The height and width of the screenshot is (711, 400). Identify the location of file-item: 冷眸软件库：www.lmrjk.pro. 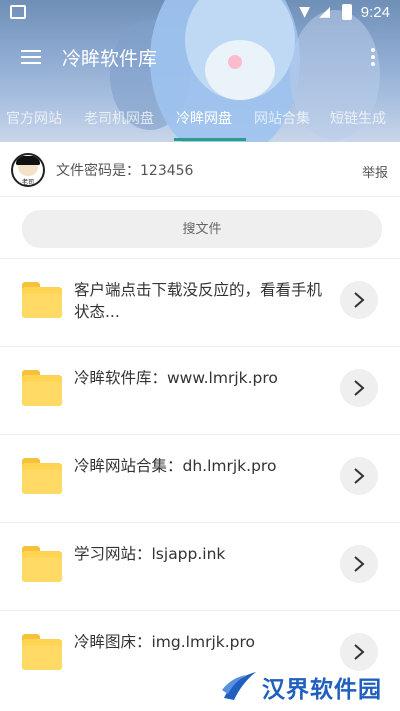
(200, 390).